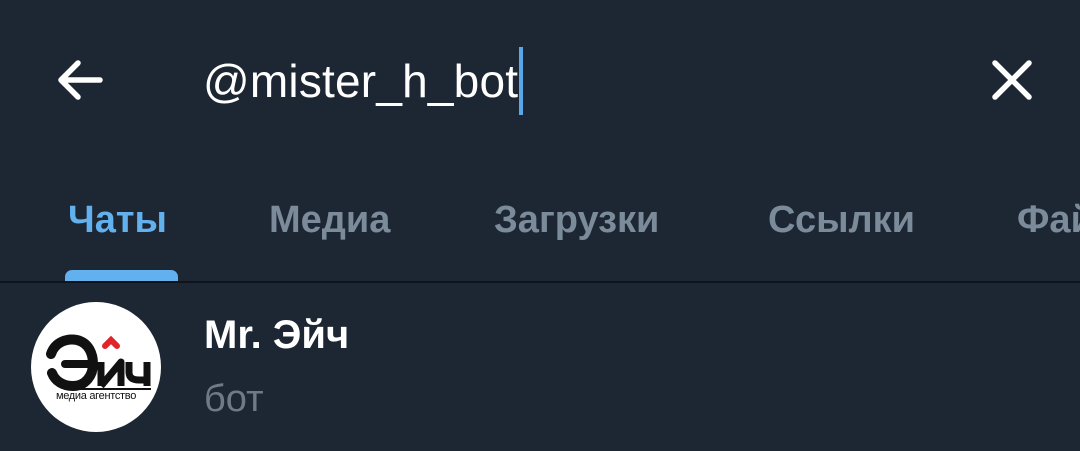 The image size is (1080, 451). I want to click on tab-links: Ссылки, so click(841, 220).